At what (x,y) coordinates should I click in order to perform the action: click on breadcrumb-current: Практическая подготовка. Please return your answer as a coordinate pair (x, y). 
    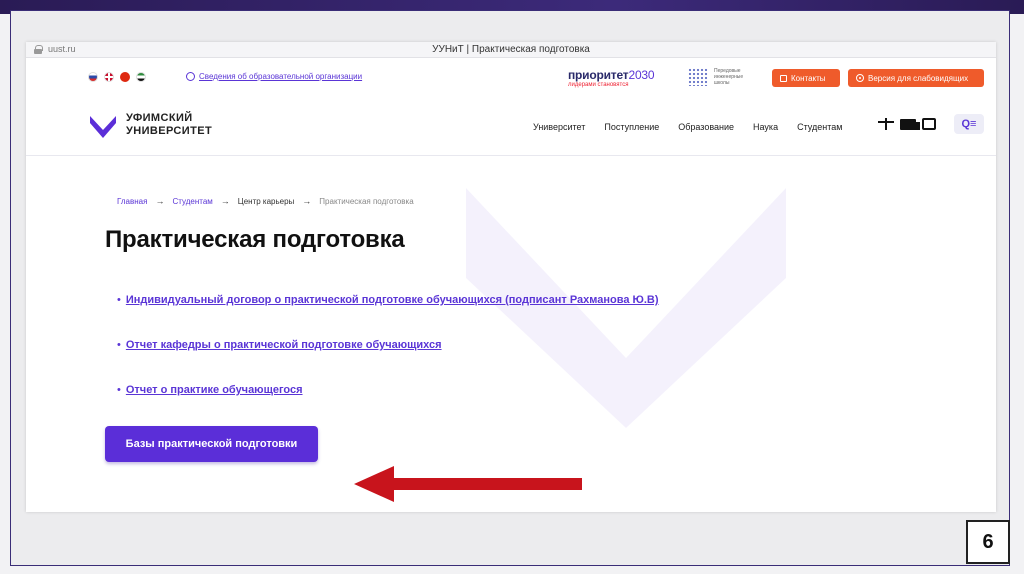
    Looking at the image, I should click on (366, 201).